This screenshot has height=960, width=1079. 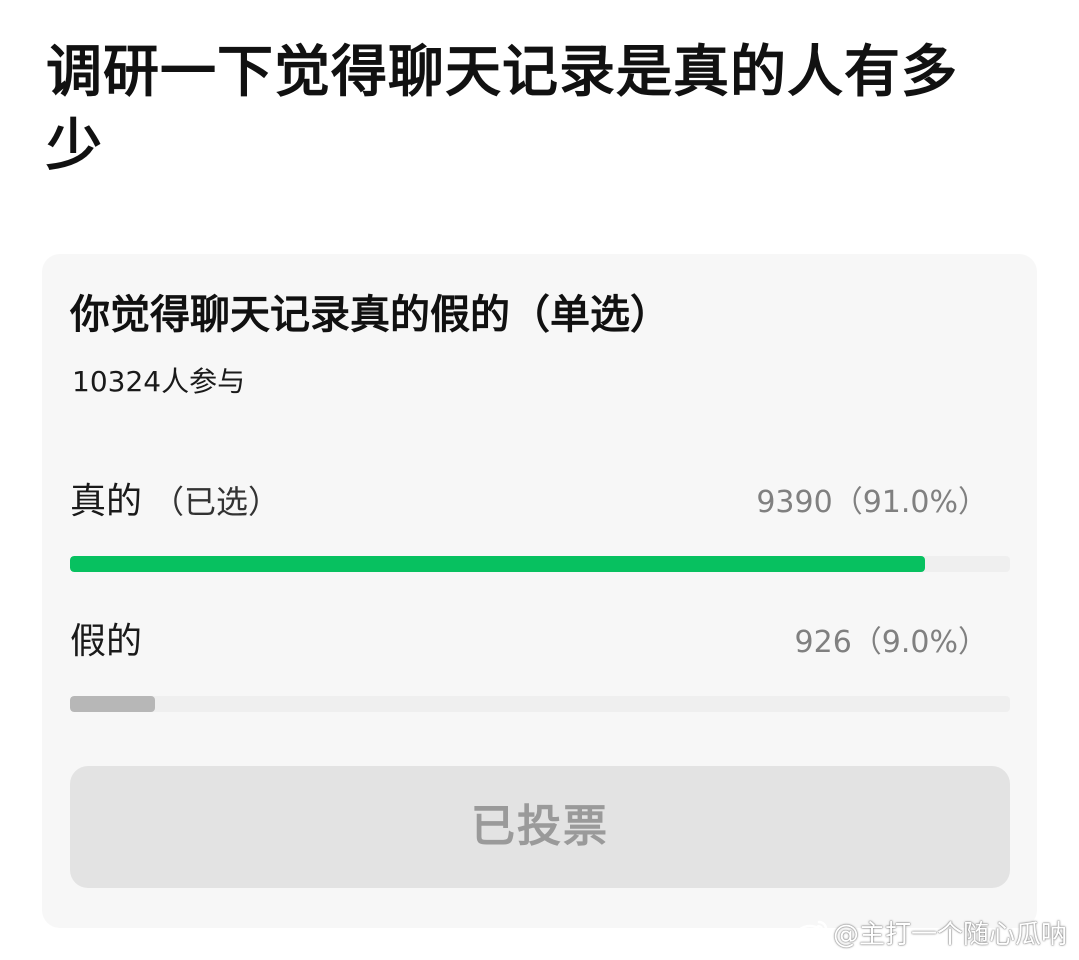 I want to click on poll-option-text: 真的, so click(x=106, y=501).